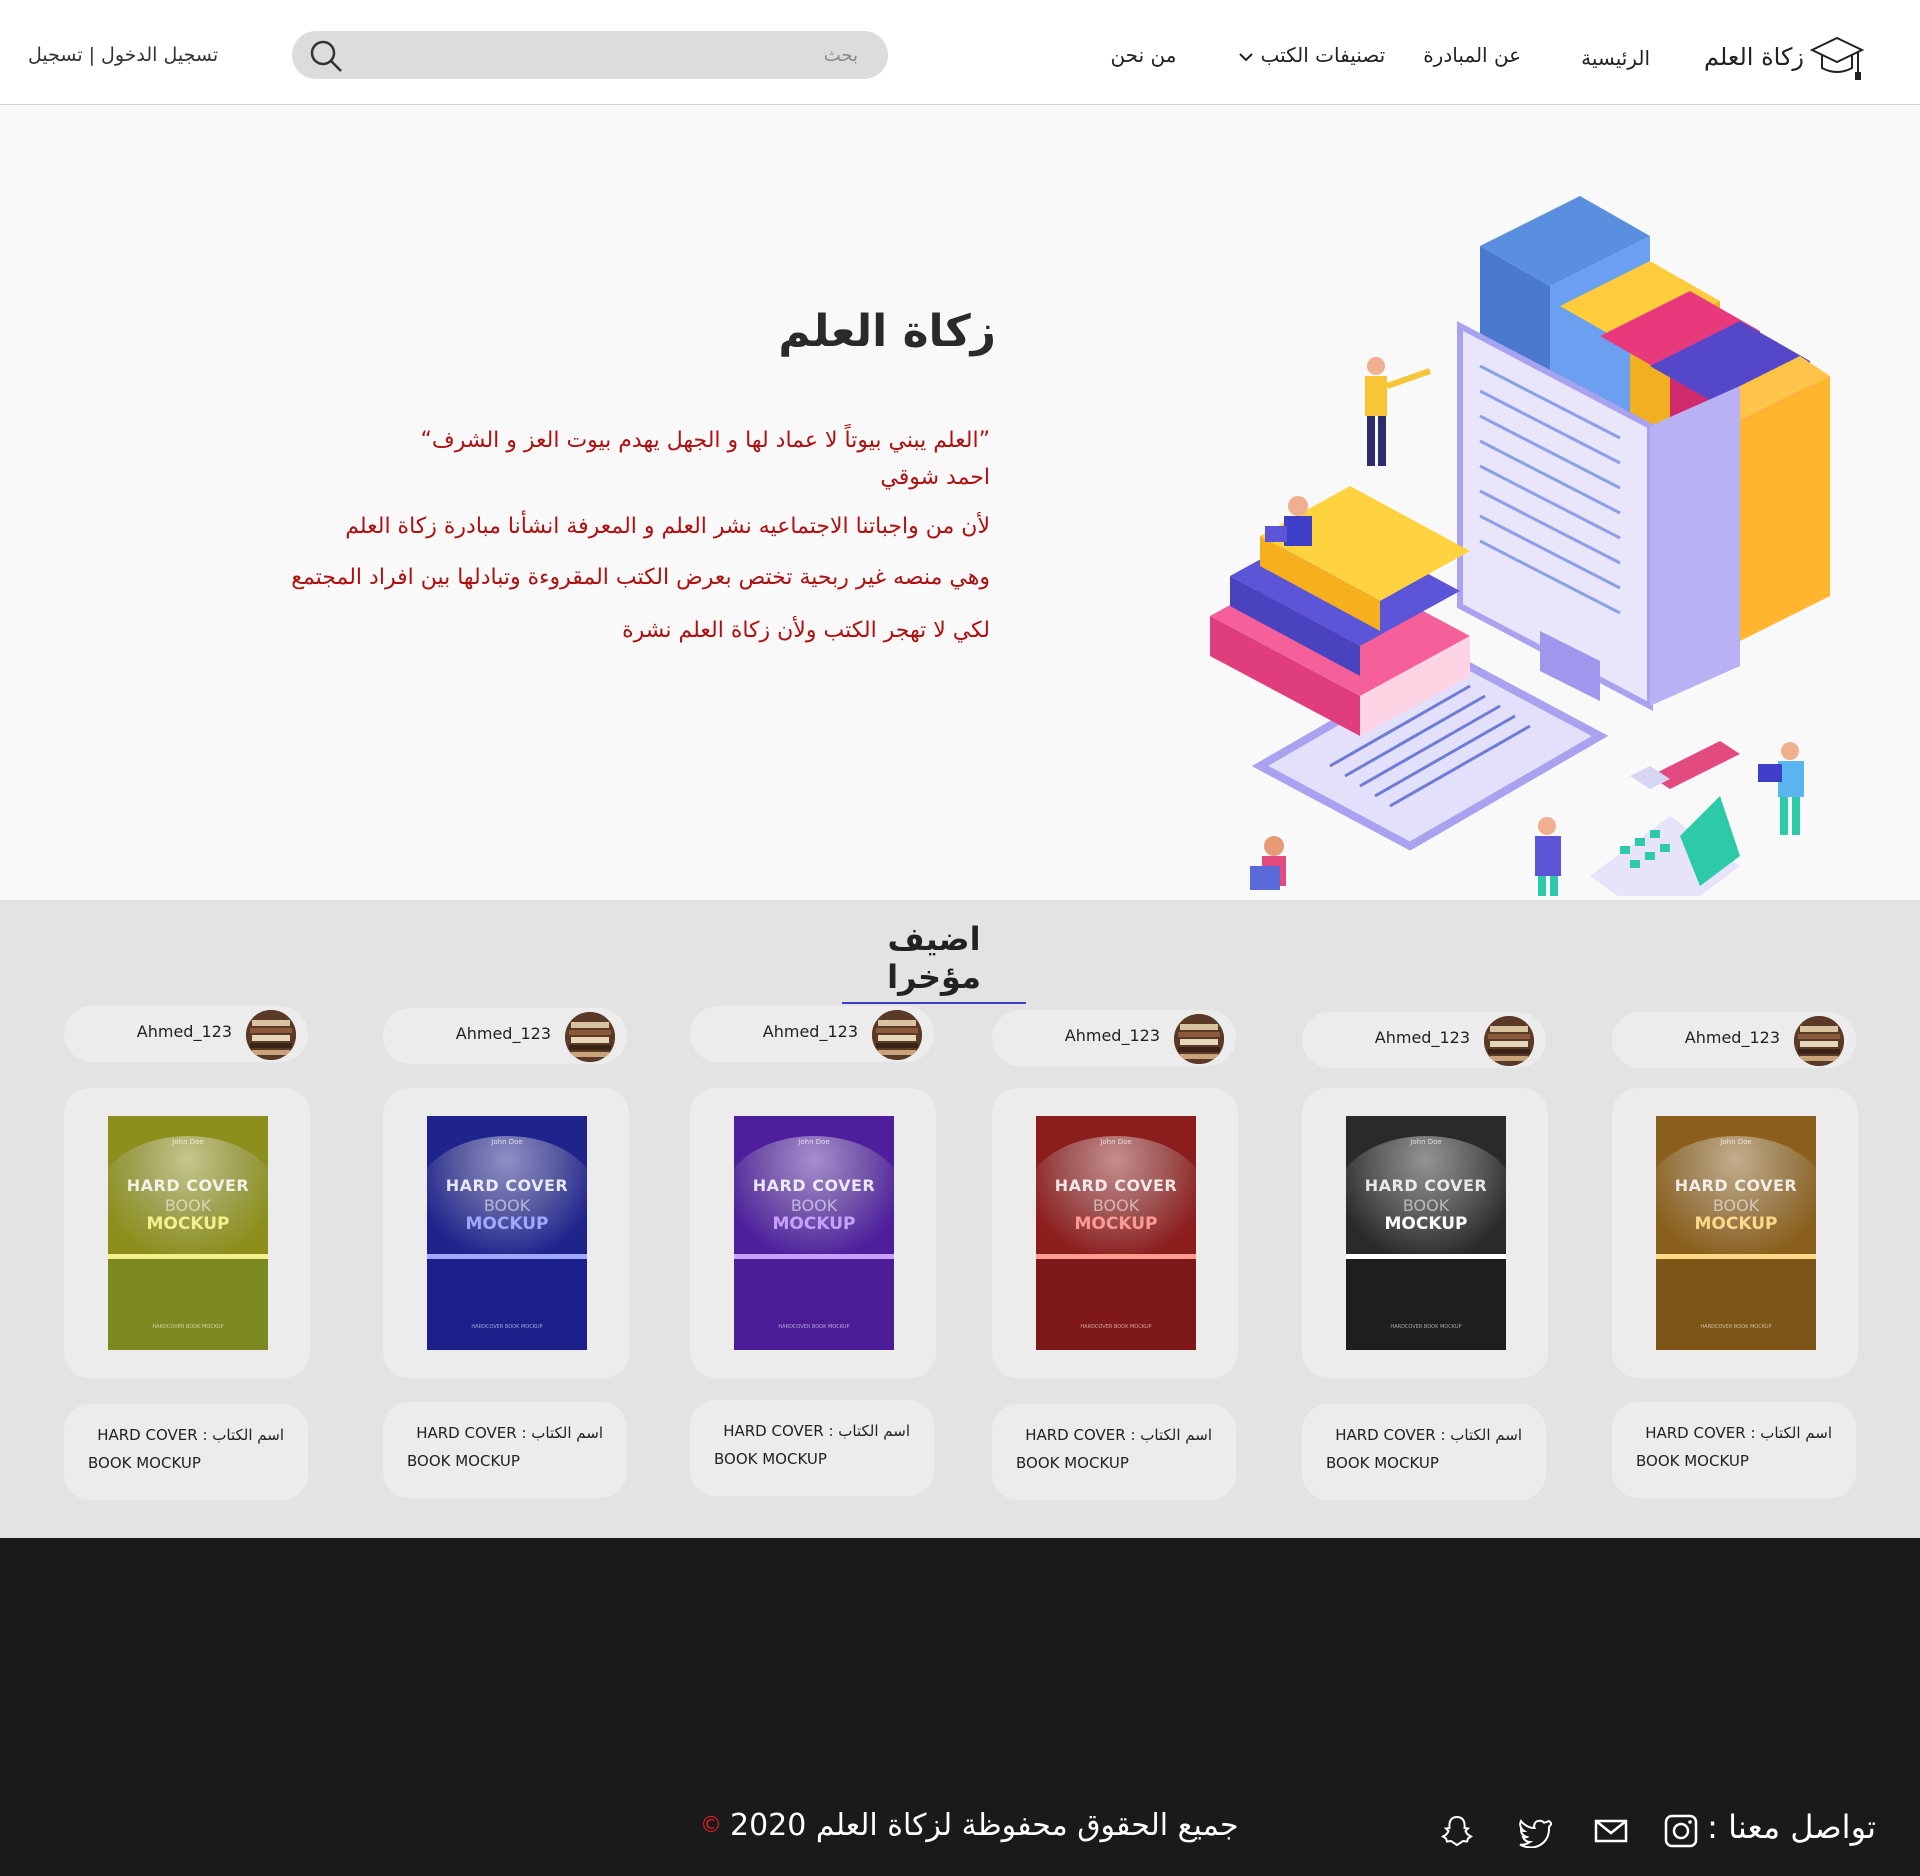  Describe the element at coordinates (326, 58) in the screenshot. I see `search-icon` at that location.